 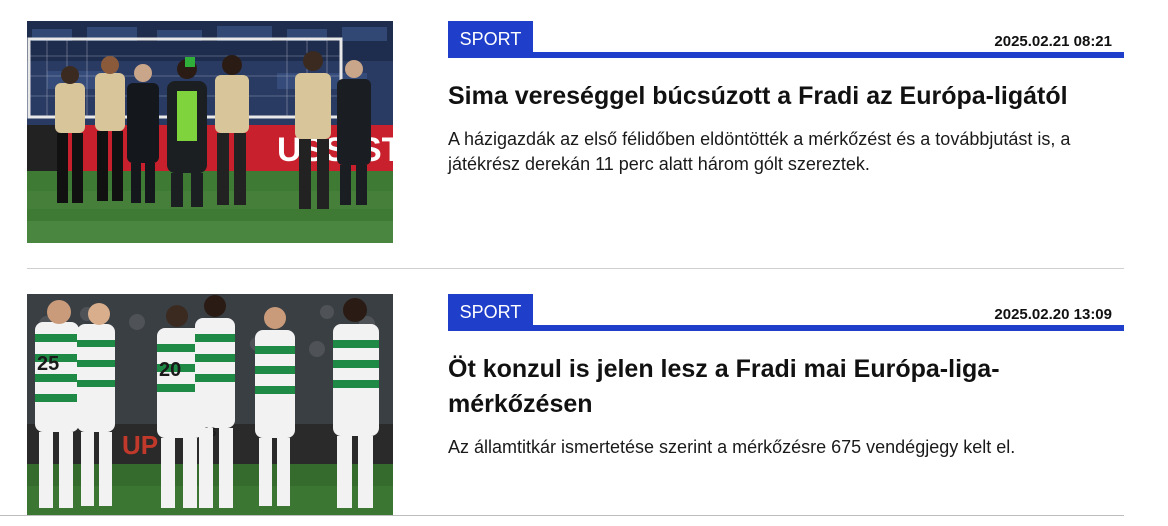 I want to click on photo-players-celebrating: UP 25 20, so click(x=210, y=405).